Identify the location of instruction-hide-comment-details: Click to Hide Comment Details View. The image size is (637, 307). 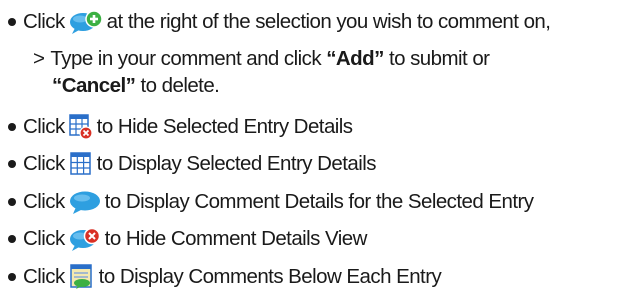
(183, 239).